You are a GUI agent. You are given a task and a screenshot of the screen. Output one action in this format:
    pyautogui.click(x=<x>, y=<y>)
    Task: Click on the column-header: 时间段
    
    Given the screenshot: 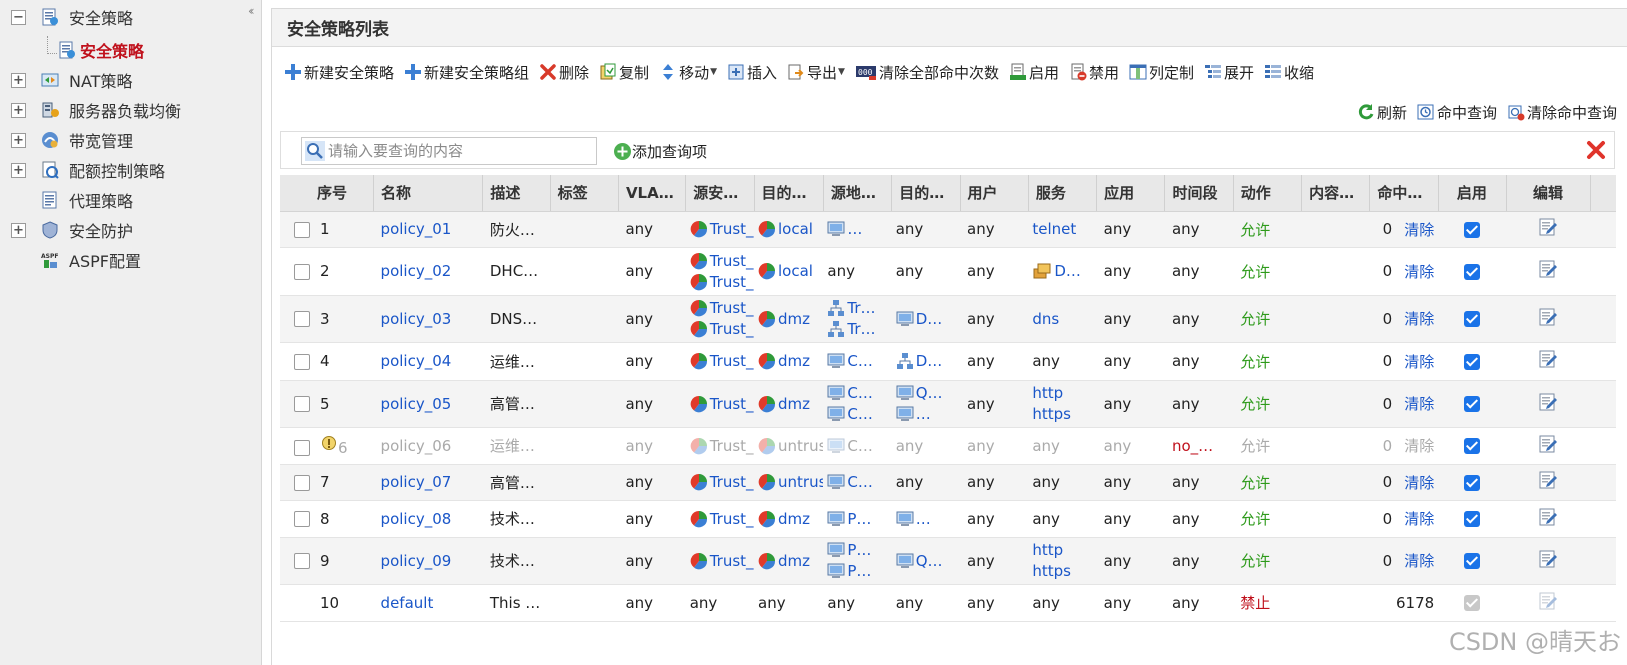 What is the action you would take?
    pyautogui.click(x=1199, y=193)
    